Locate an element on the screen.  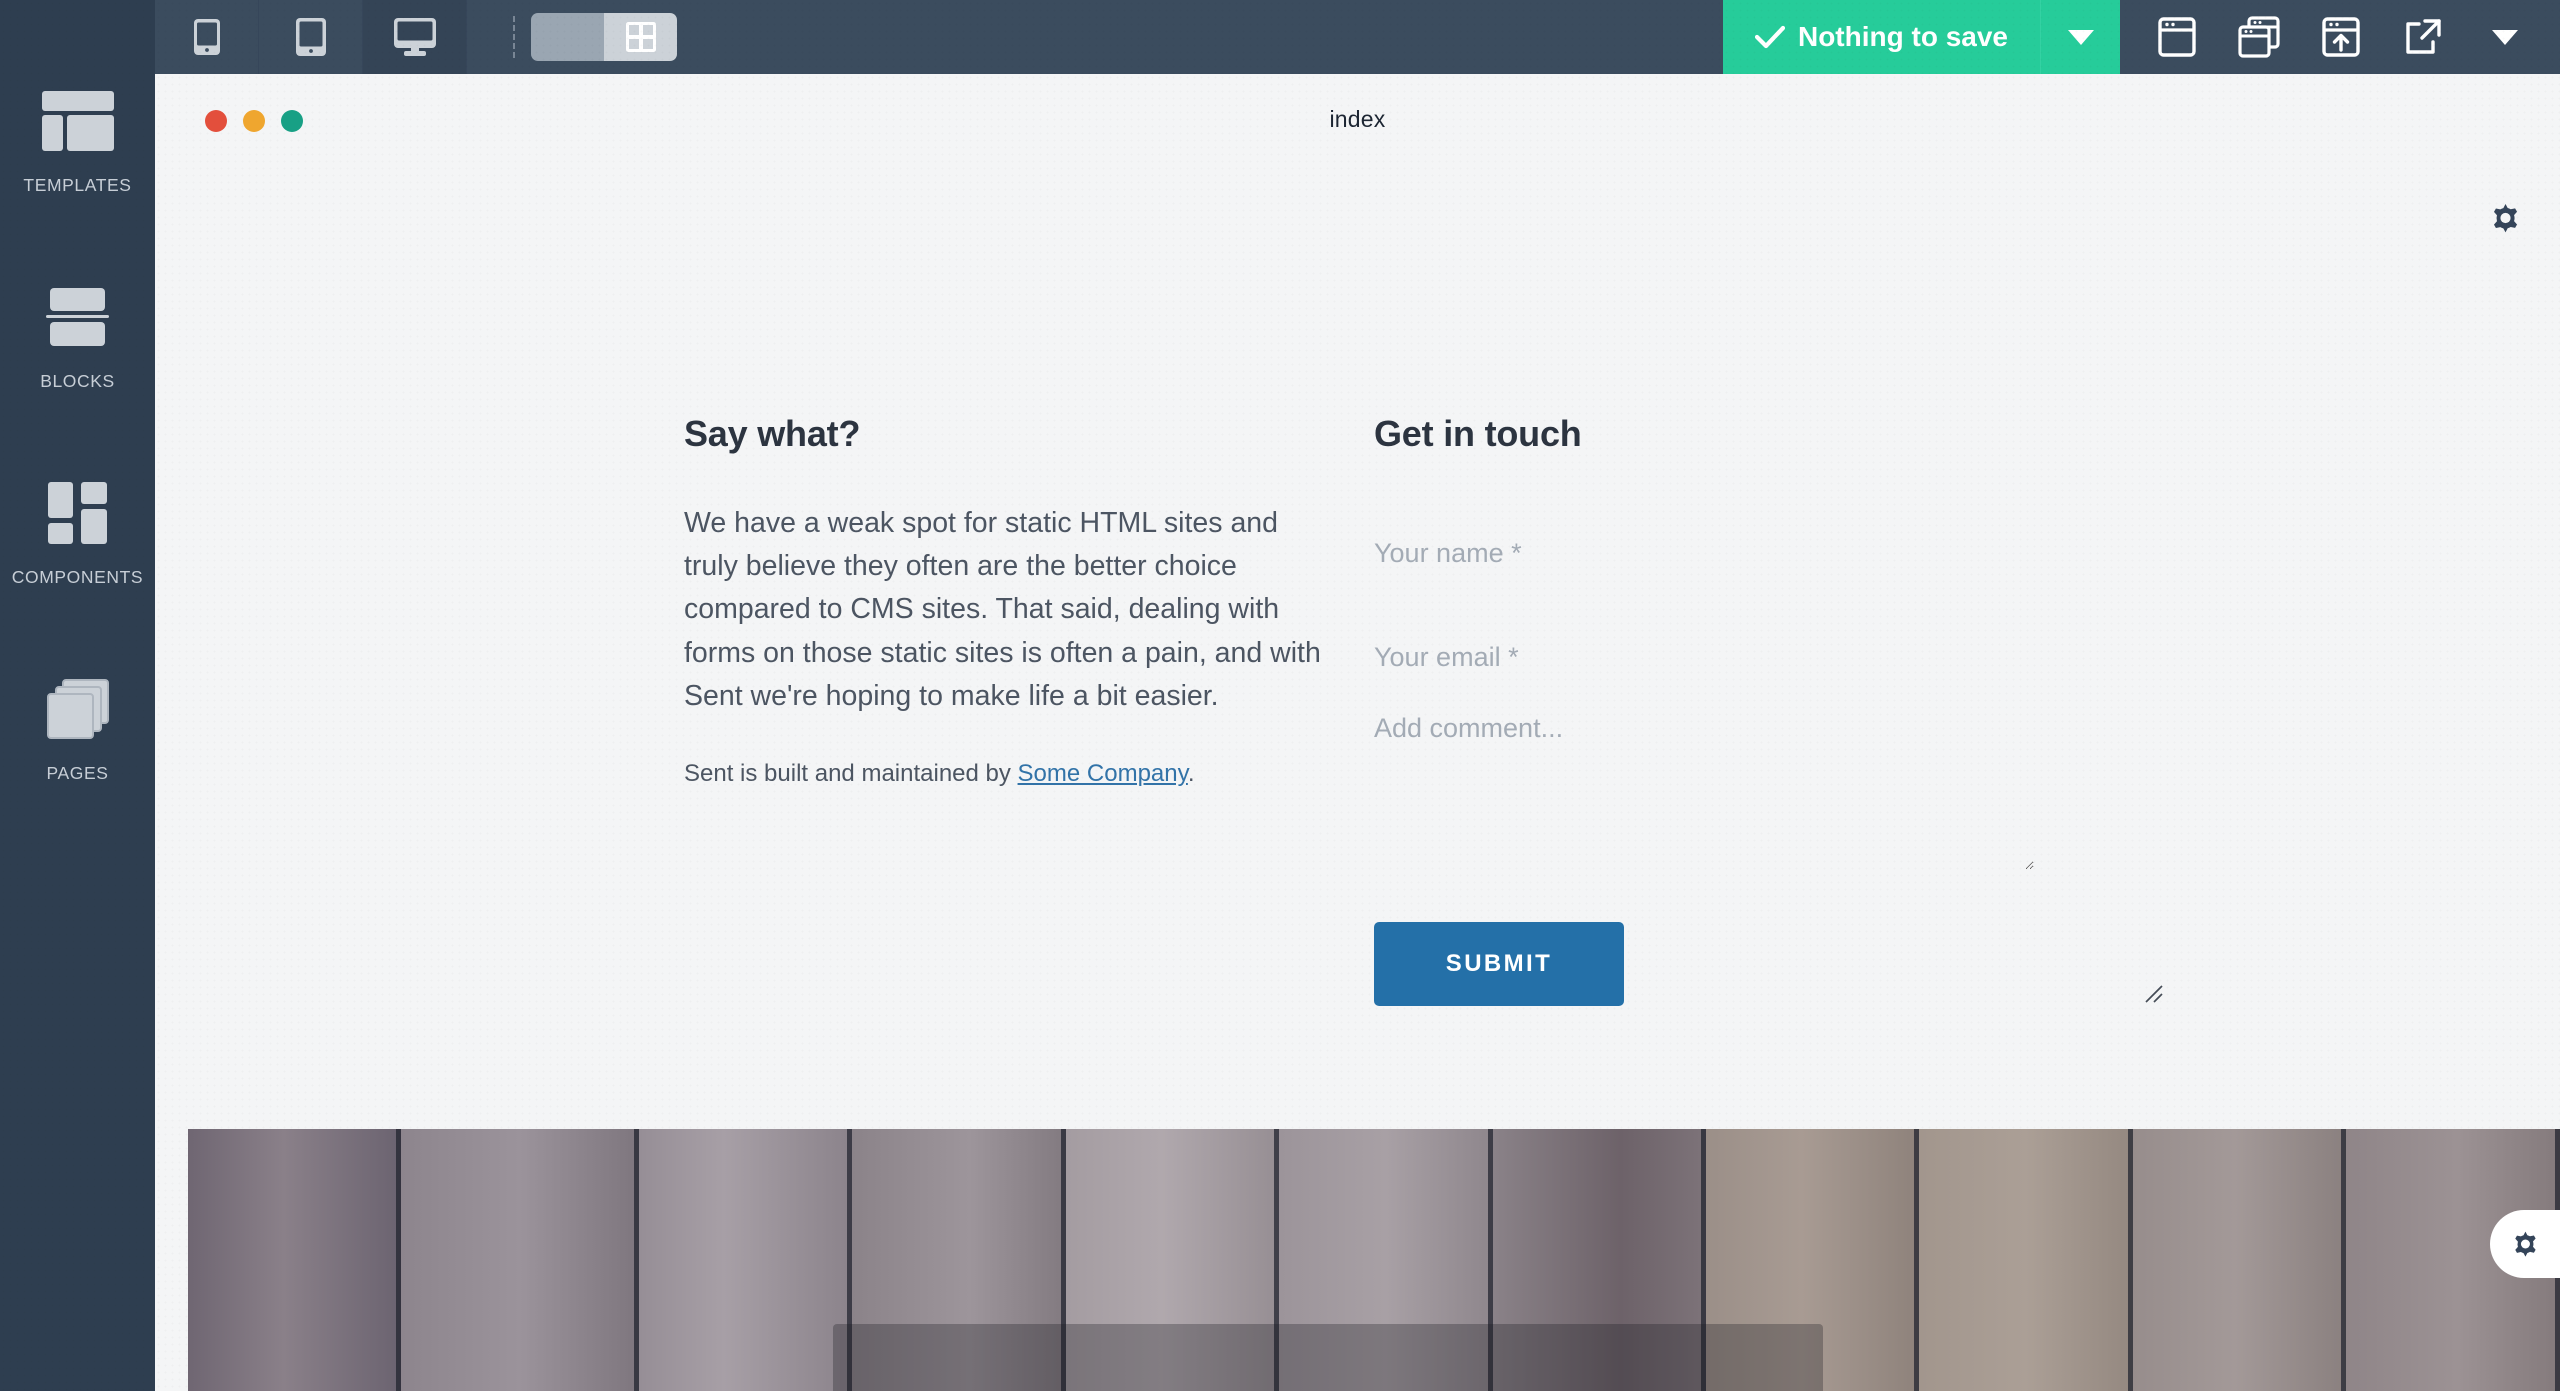
sidebar-item-components: COMPONENTS is located at coordinates (77, 572).